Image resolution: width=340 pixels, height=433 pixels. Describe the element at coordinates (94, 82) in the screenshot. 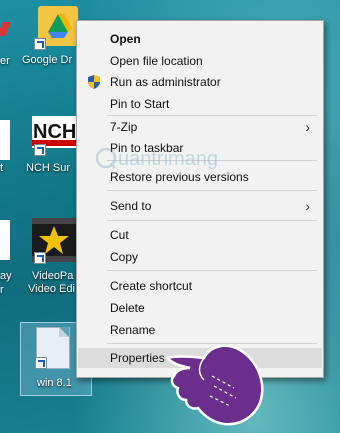

I see `uac-shield-icon` at that location.